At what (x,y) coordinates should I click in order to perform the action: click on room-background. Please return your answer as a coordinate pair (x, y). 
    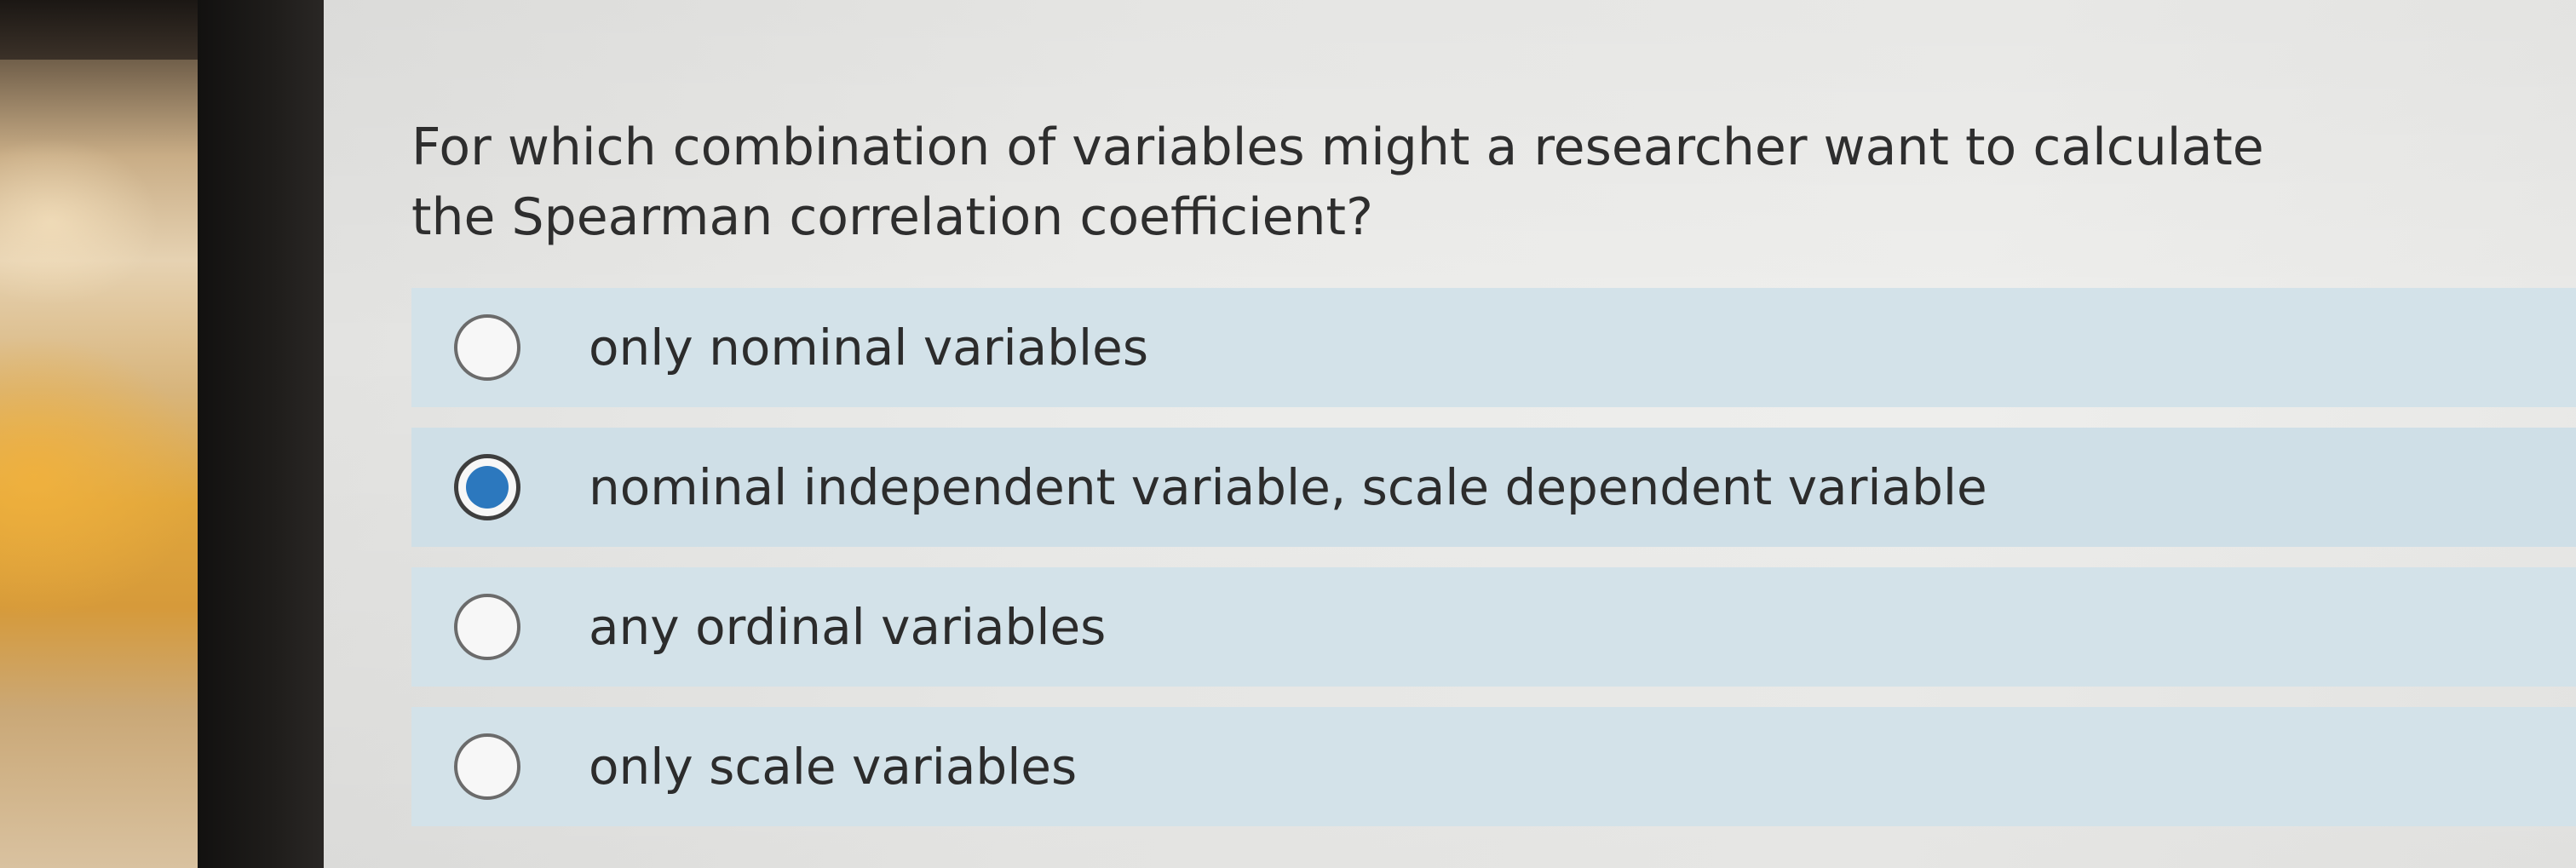
    Looking at the image, I should click on (102, 434).